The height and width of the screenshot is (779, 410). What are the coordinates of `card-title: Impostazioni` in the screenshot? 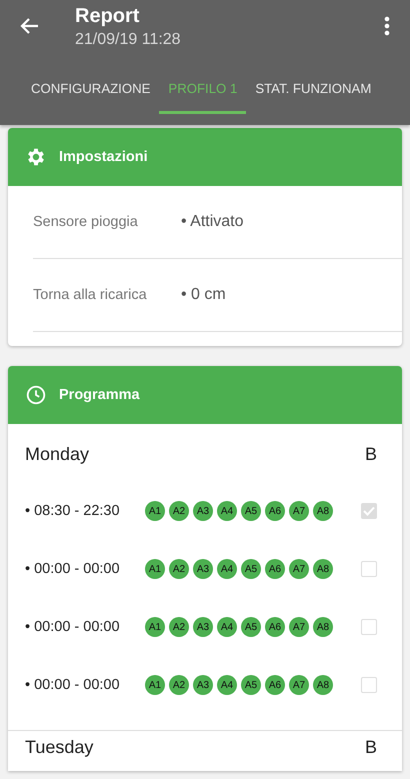 It's located at (103, 157).